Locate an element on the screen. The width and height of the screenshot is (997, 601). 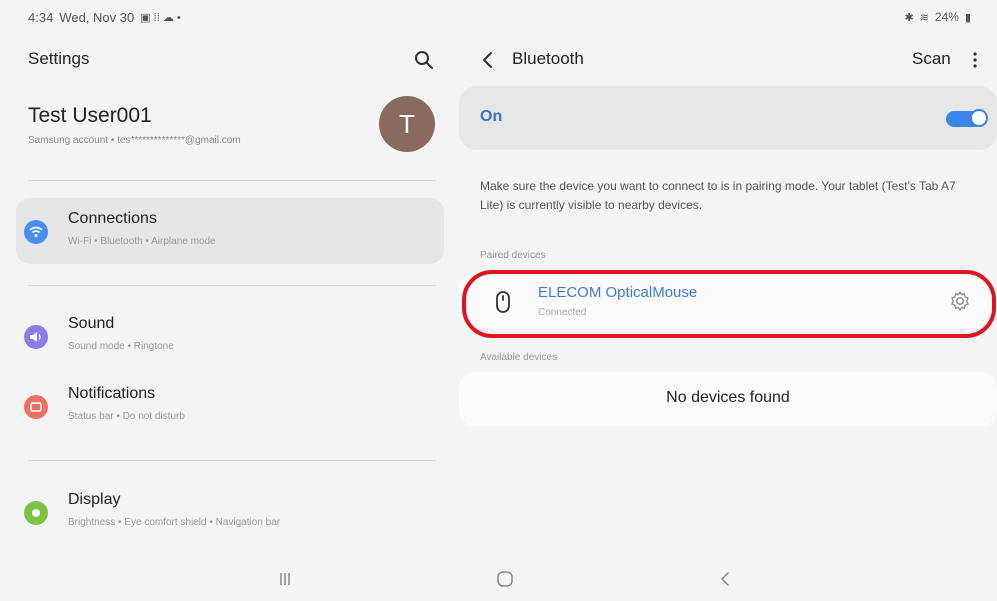
navigation-bar is located at coordinates (498, 578).